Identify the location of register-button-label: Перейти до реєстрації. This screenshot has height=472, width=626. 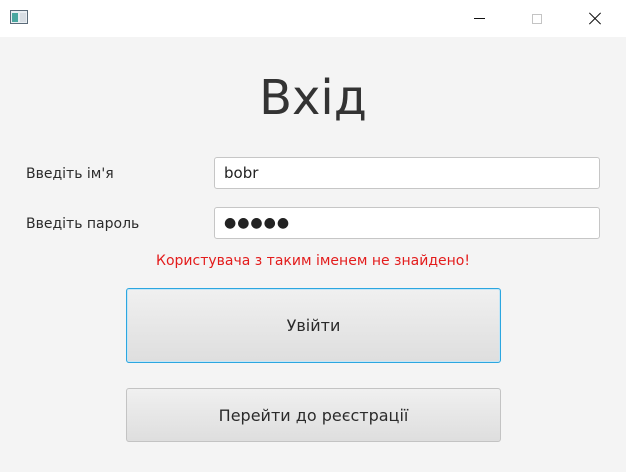
(313, 415).